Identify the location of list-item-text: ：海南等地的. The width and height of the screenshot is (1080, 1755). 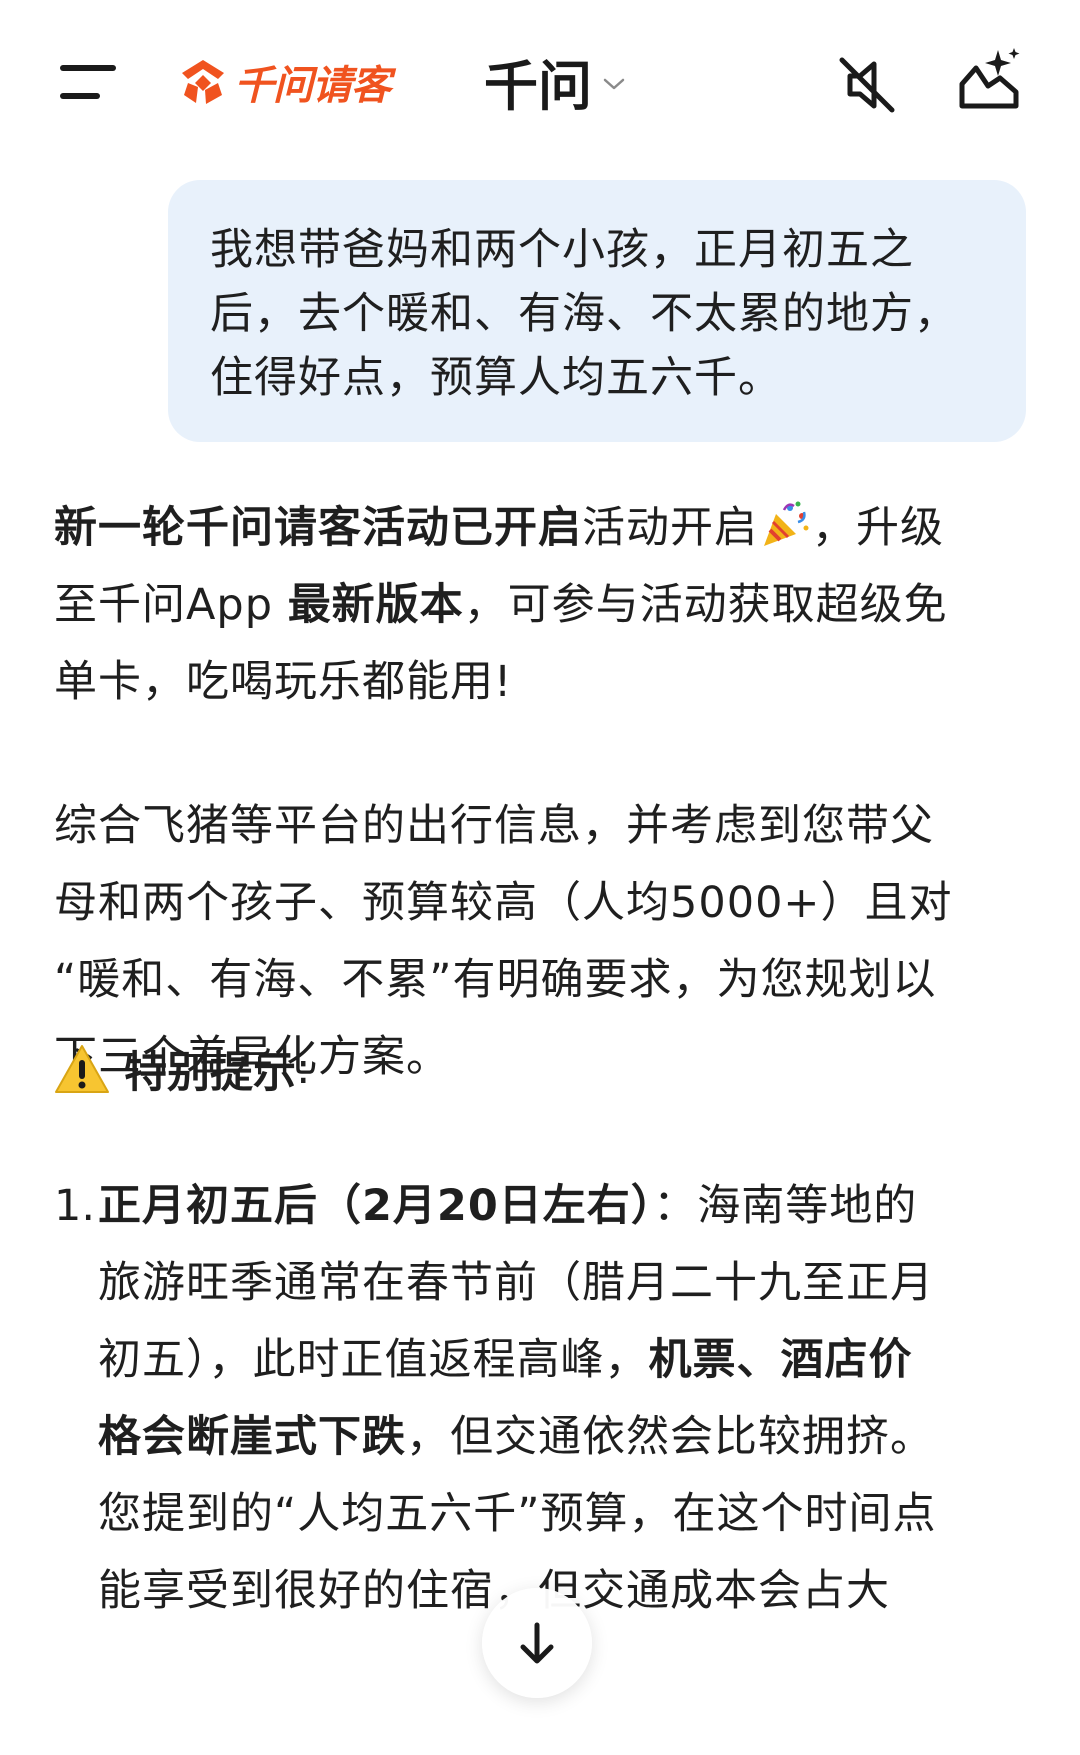
(785, 1206).